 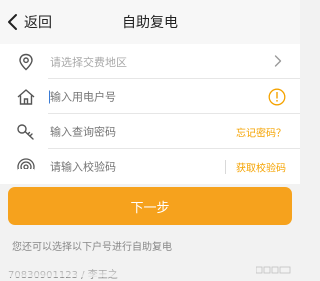 What do you see at coordinates (26, 97) in the screenshot?
I see `house-icon` at bounding box center [26, 97].